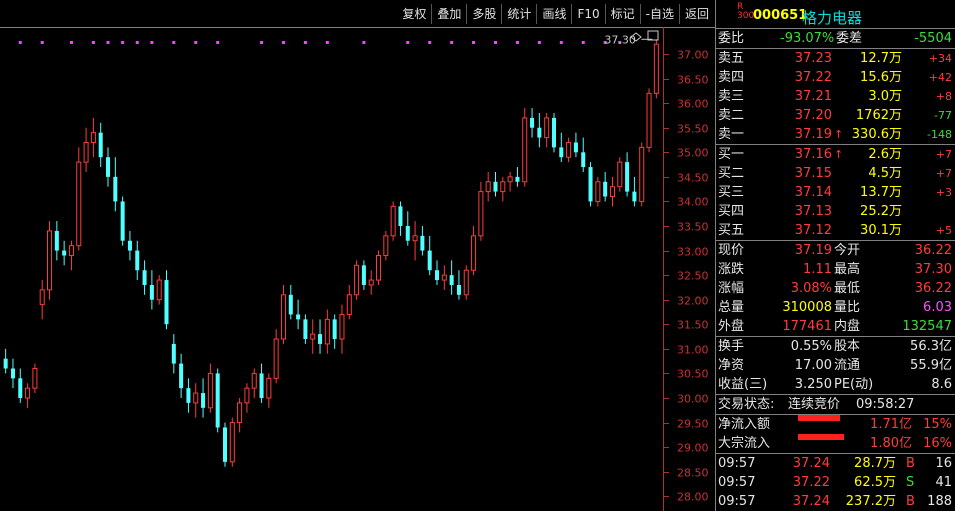 The height and width of the screenshot is (511, 955). Describe the element at coordinates (835, 501) in the screenshot. I see `tick-row: 09:57 37.24 237.2万 B 188` at that location.